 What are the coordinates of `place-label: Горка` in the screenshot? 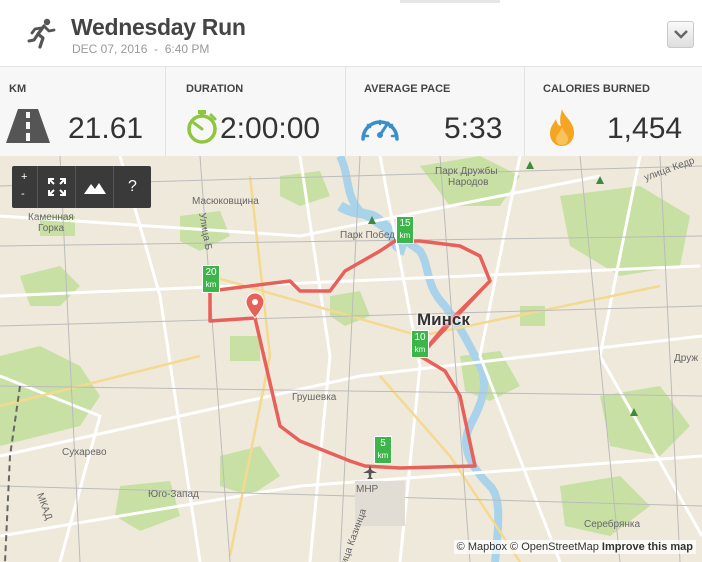 It's located at (51, 228).